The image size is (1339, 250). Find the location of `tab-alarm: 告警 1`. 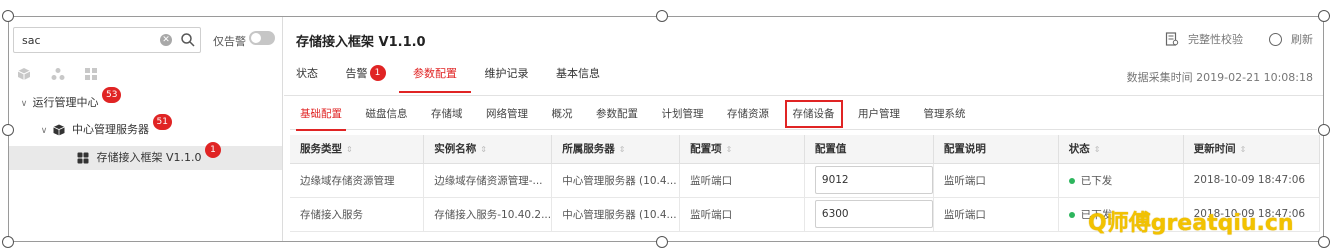

tab-alarm: 告警 1 is located at coordinates (366, 78).